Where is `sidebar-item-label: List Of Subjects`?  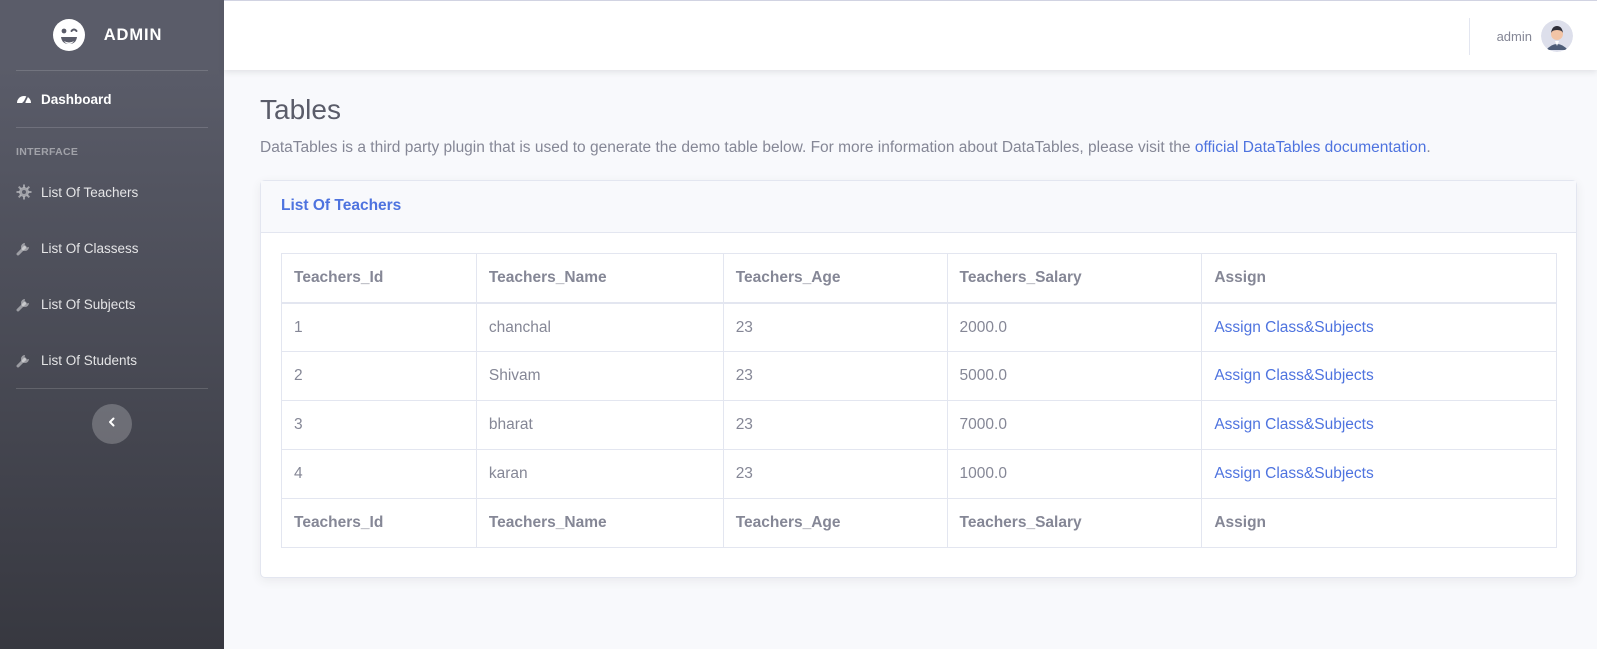 sidebar-item-label: List Of Subjects is located at coordinates (88, 304).